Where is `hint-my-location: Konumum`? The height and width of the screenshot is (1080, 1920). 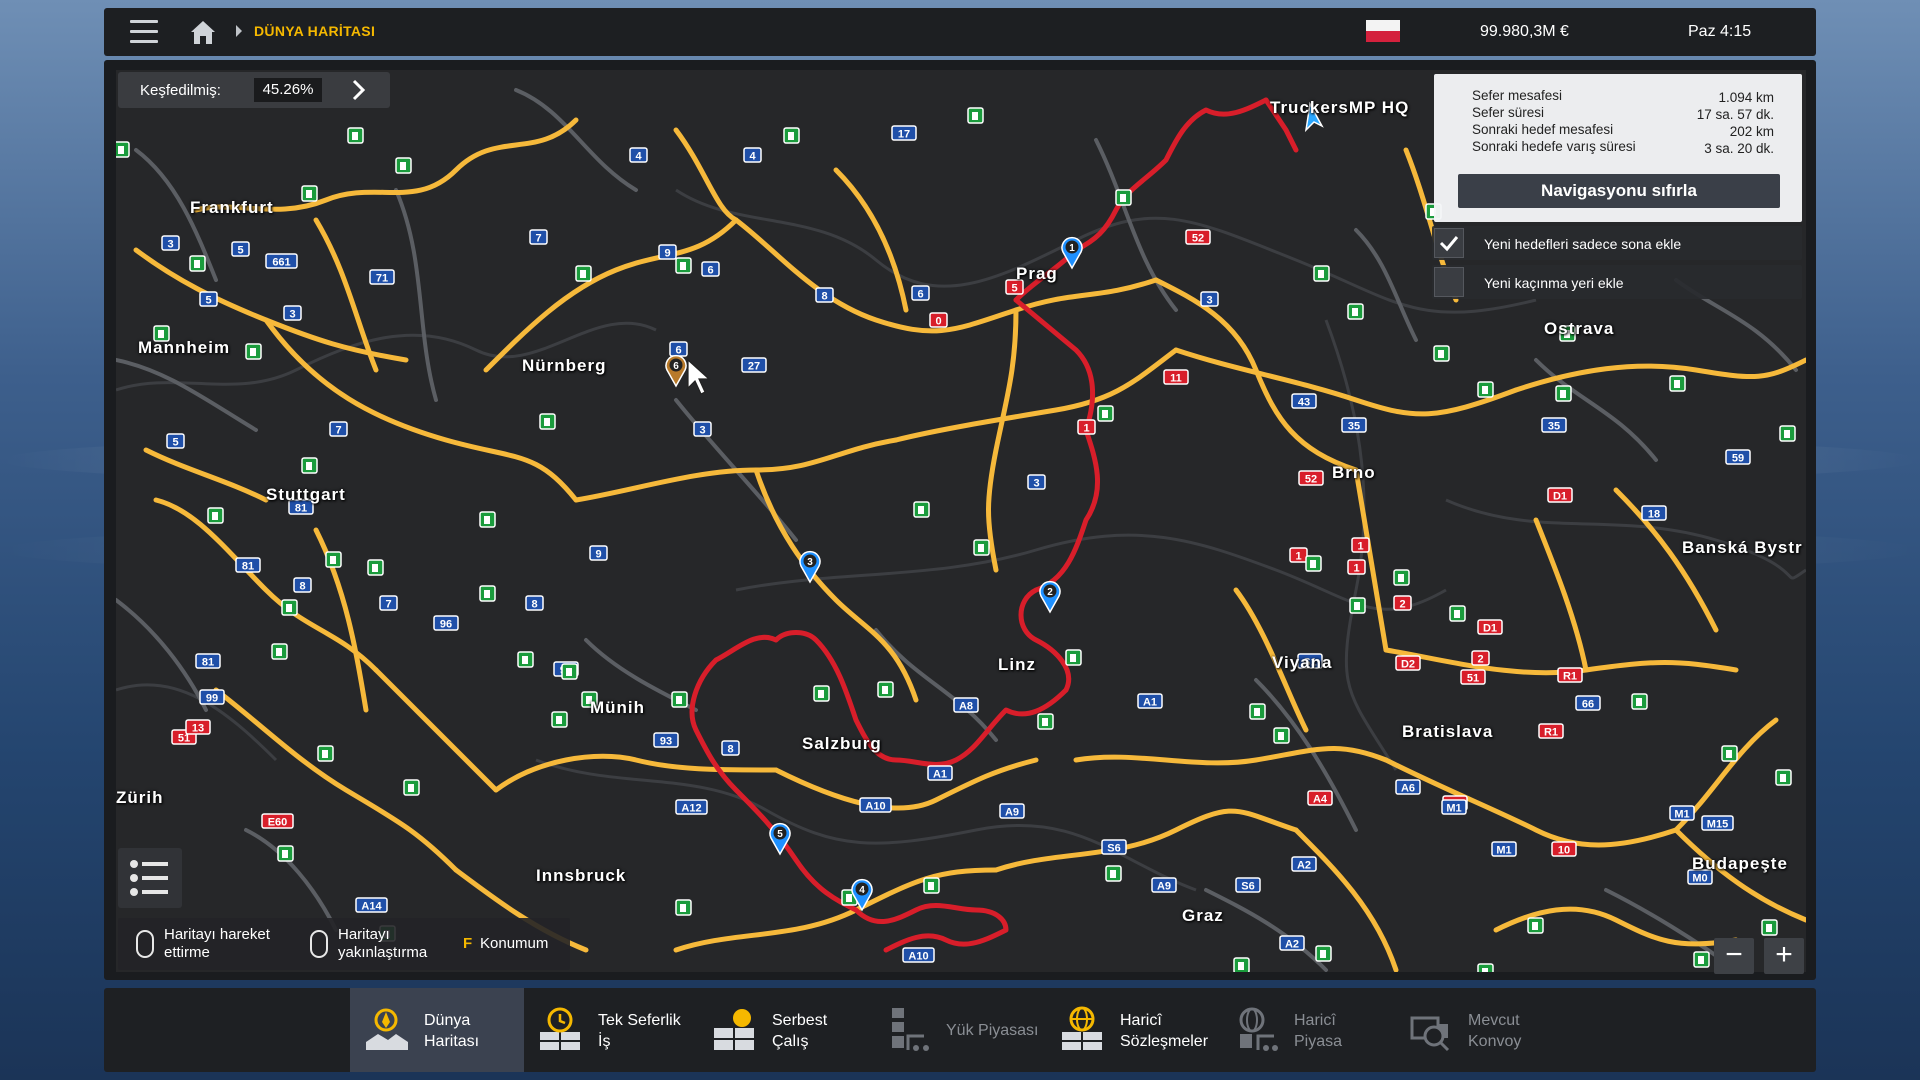 hint-my-location: Konumum is located at coordinates (514, 943).